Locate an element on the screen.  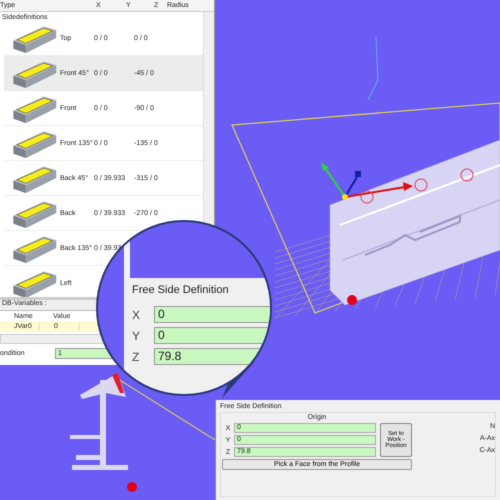
field-label: Y is located at coordinates (137, 335).